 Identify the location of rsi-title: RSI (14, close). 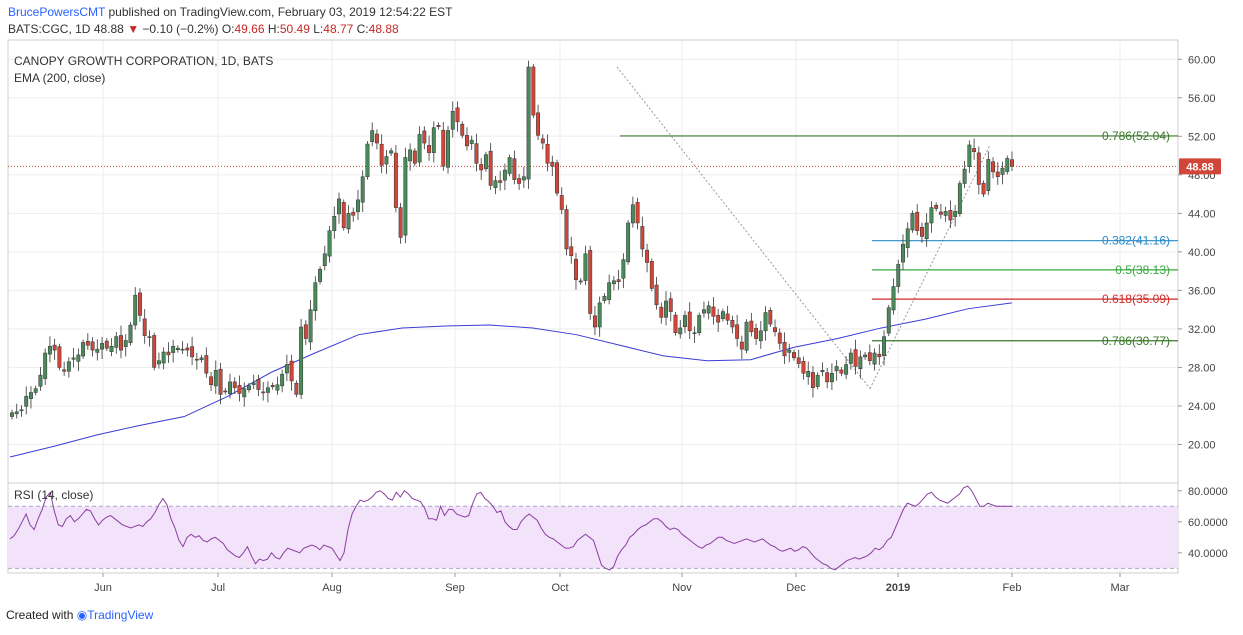
(53, 495).